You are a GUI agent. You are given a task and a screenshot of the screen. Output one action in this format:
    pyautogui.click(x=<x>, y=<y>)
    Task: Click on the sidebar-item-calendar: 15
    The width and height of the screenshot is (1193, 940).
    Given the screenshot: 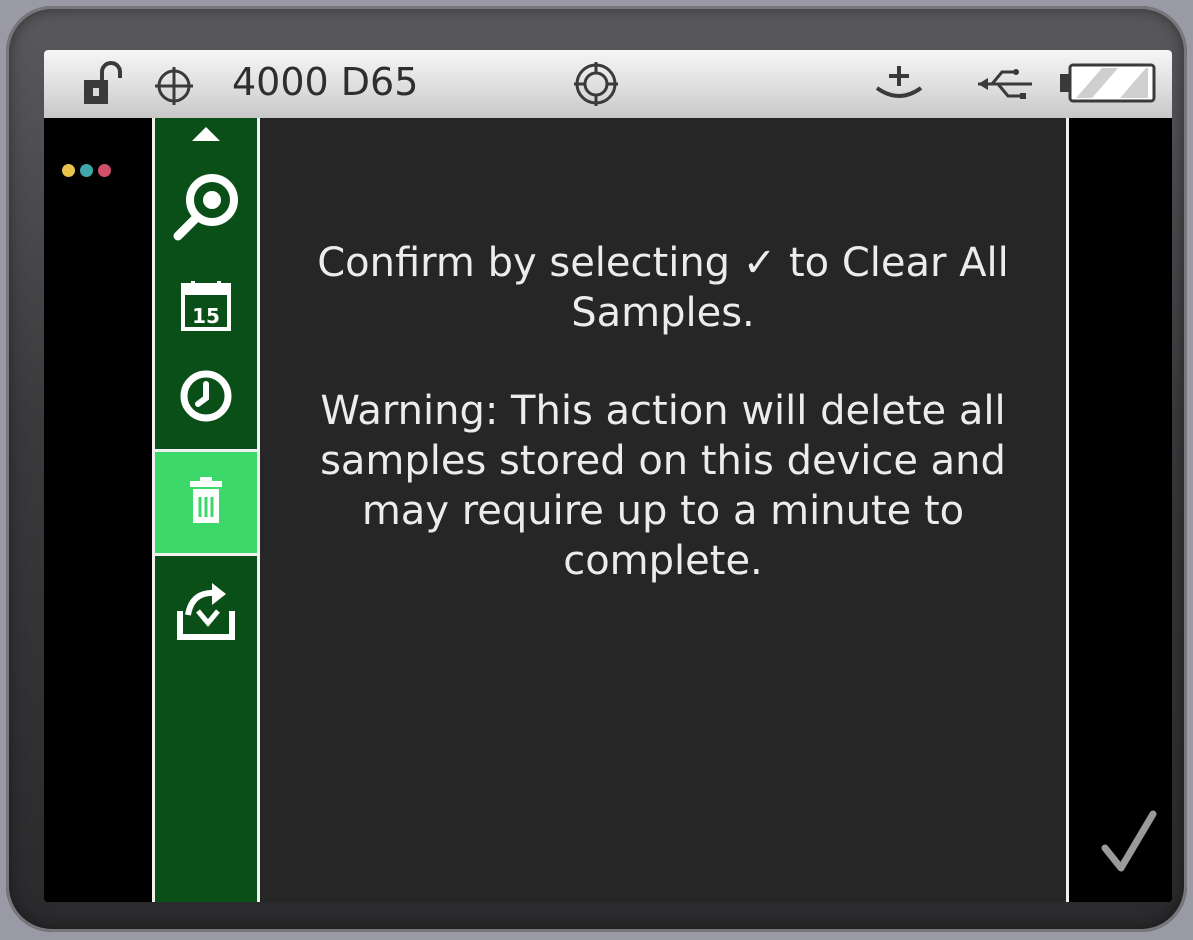 What is the action you would take?
    pyautogui.click(x=206, y=308)
    